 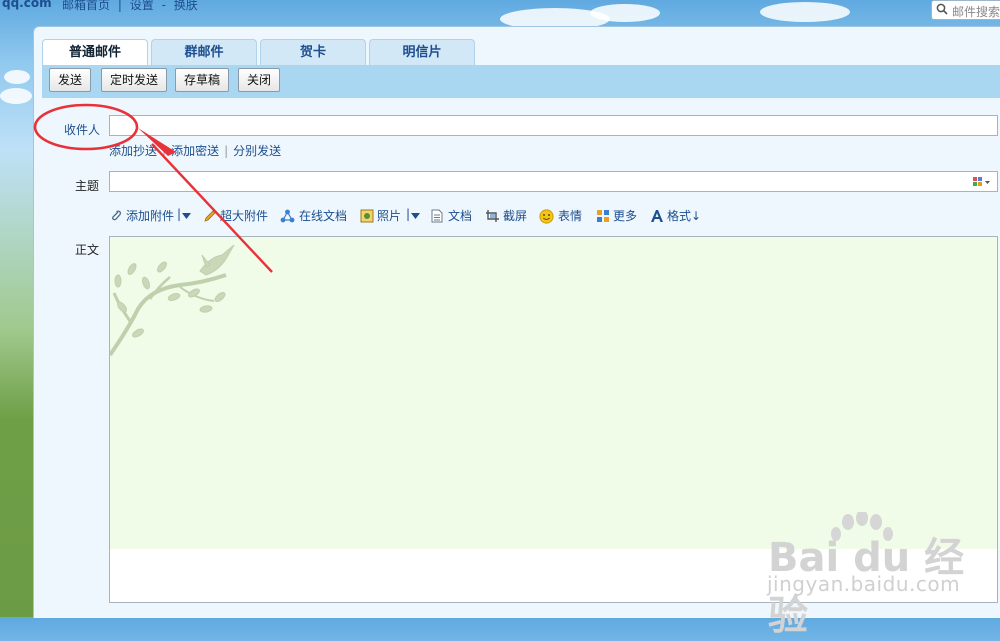 What do you see at coordinates (521, 81) in the screenshot?
I see `compose-toolbar: 发送 定时发送 存草稿 关闭` at bounding box center [521, 81].